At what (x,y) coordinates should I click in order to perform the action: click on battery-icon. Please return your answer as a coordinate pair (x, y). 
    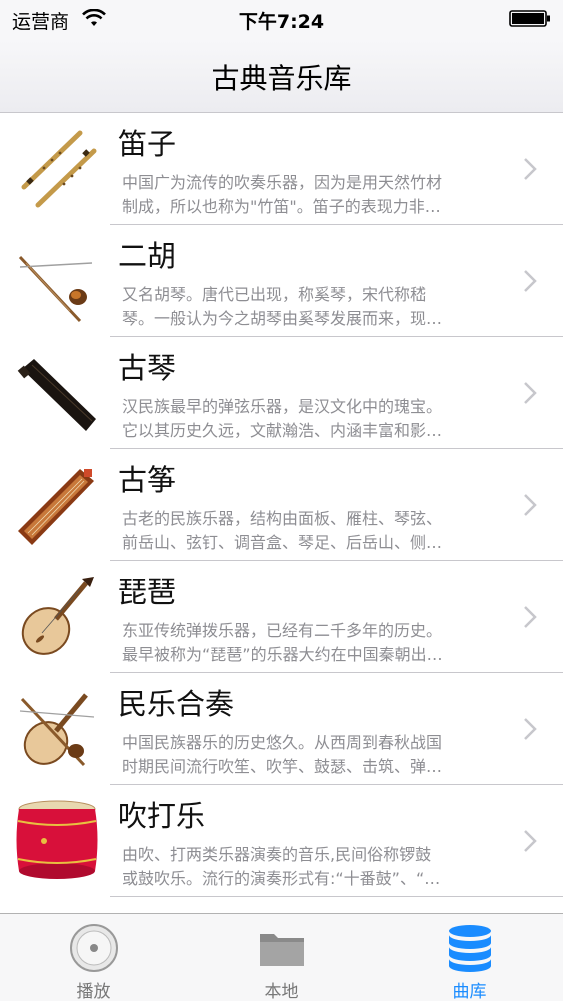
    Looking at the image, I should click on (529, 18).